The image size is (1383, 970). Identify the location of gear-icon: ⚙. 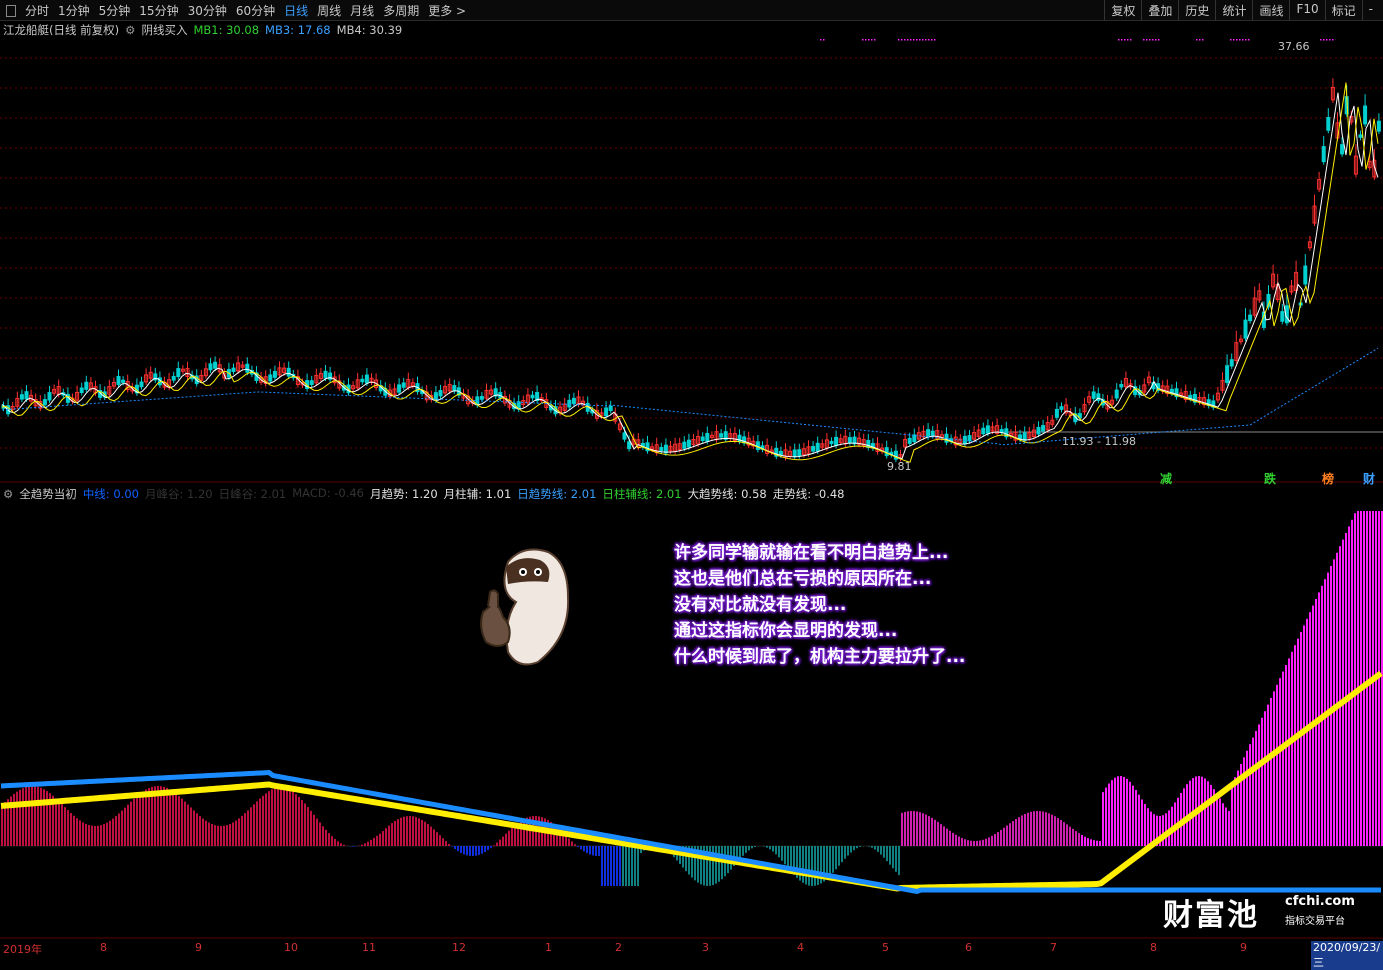
(8, 494).